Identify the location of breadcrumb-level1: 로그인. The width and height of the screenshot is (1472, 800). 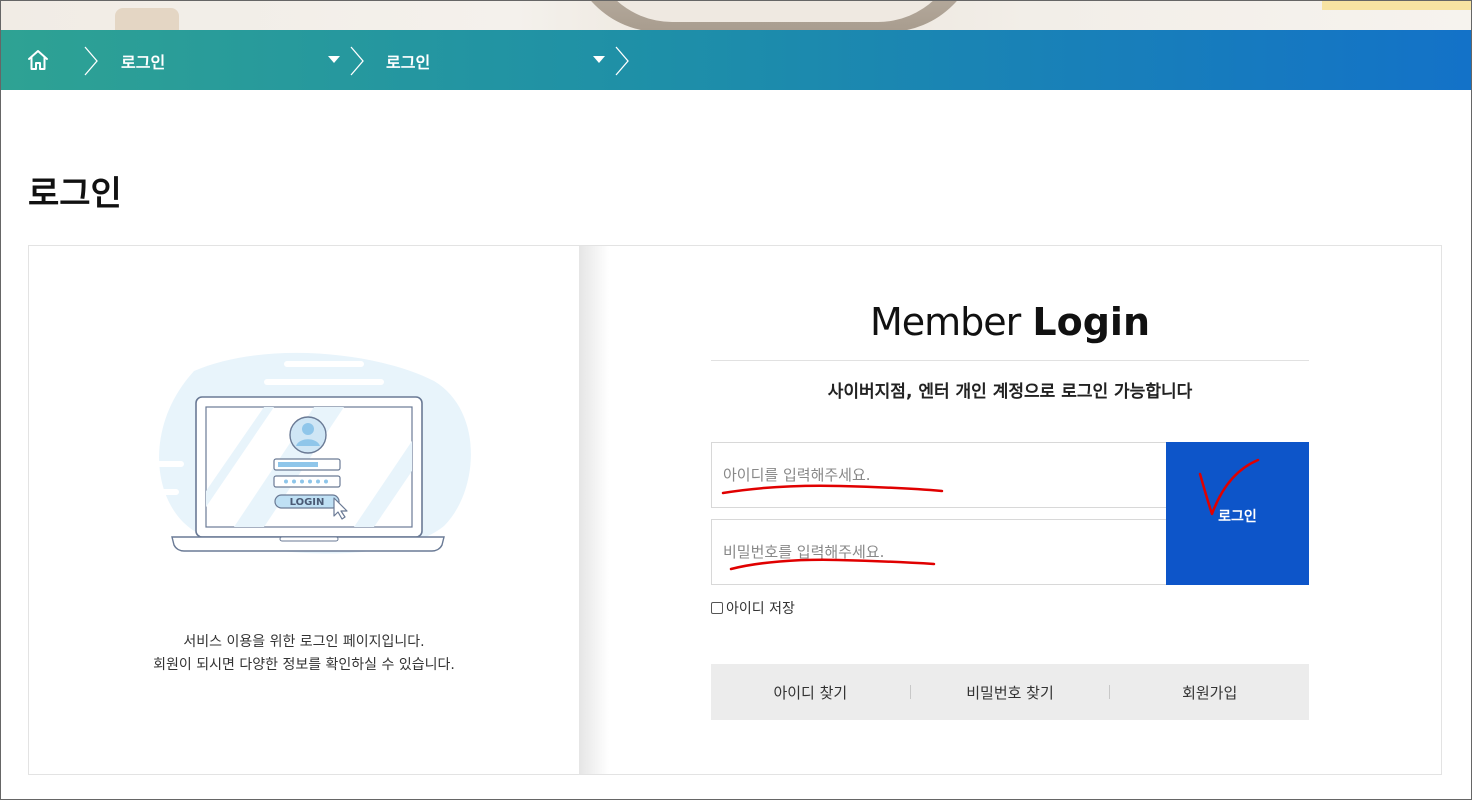
(143, 61).